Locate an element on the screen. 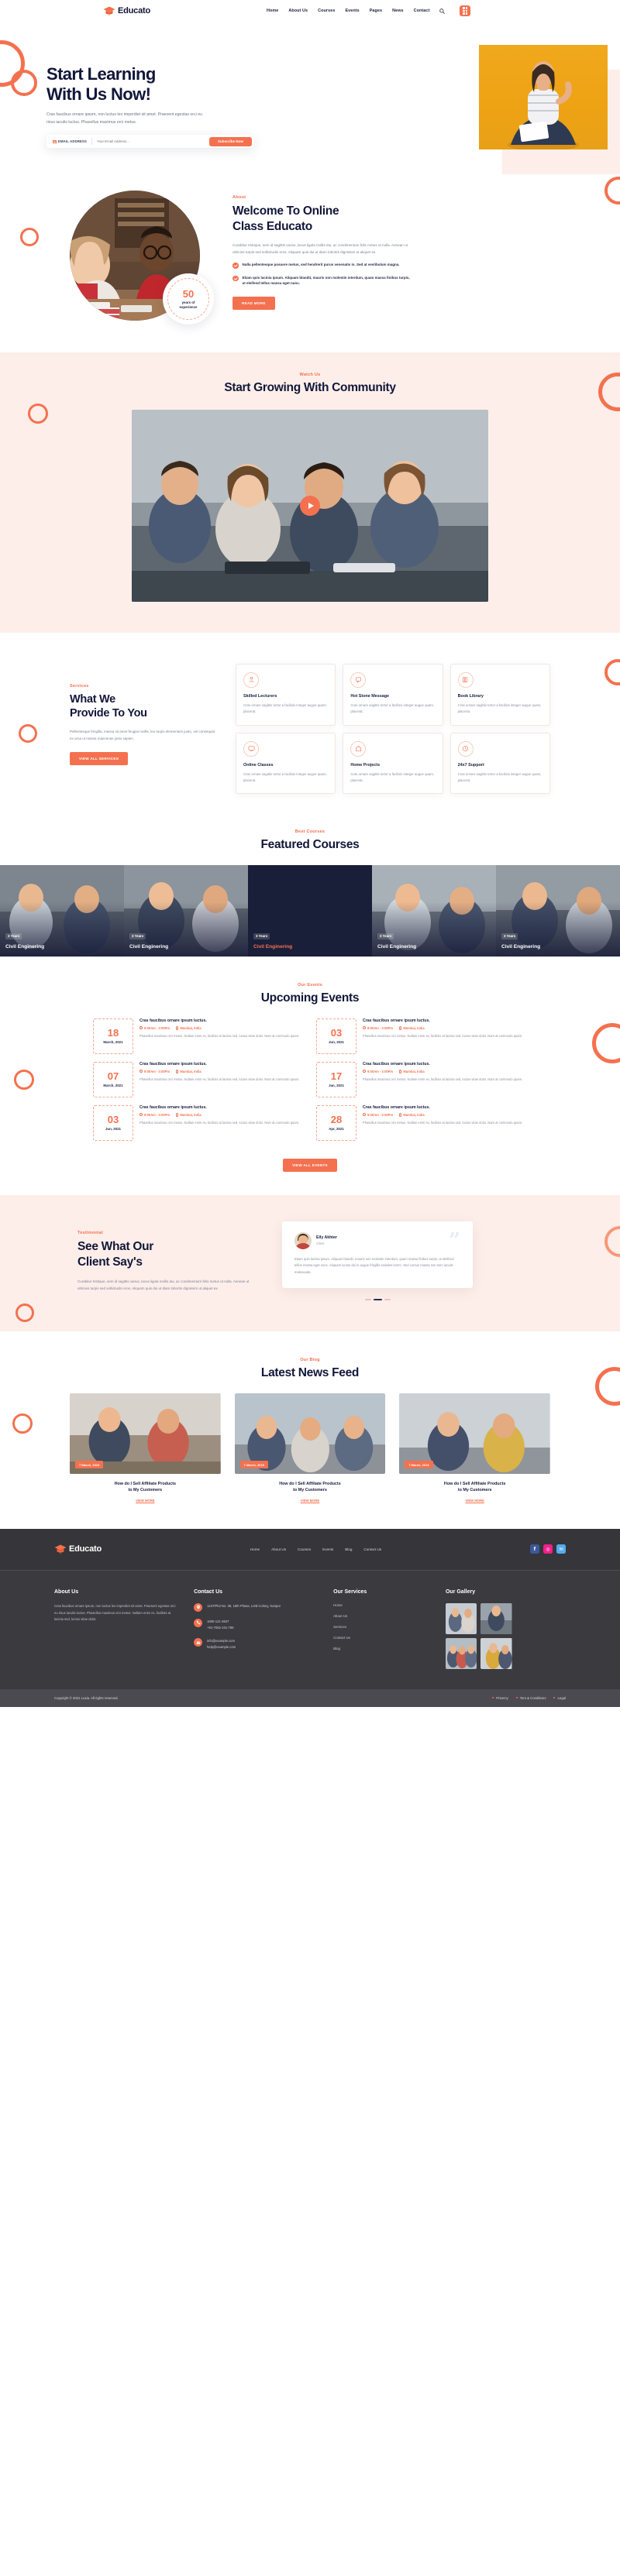  nav-item-contact: Contact is located at coordinates (422, 11).